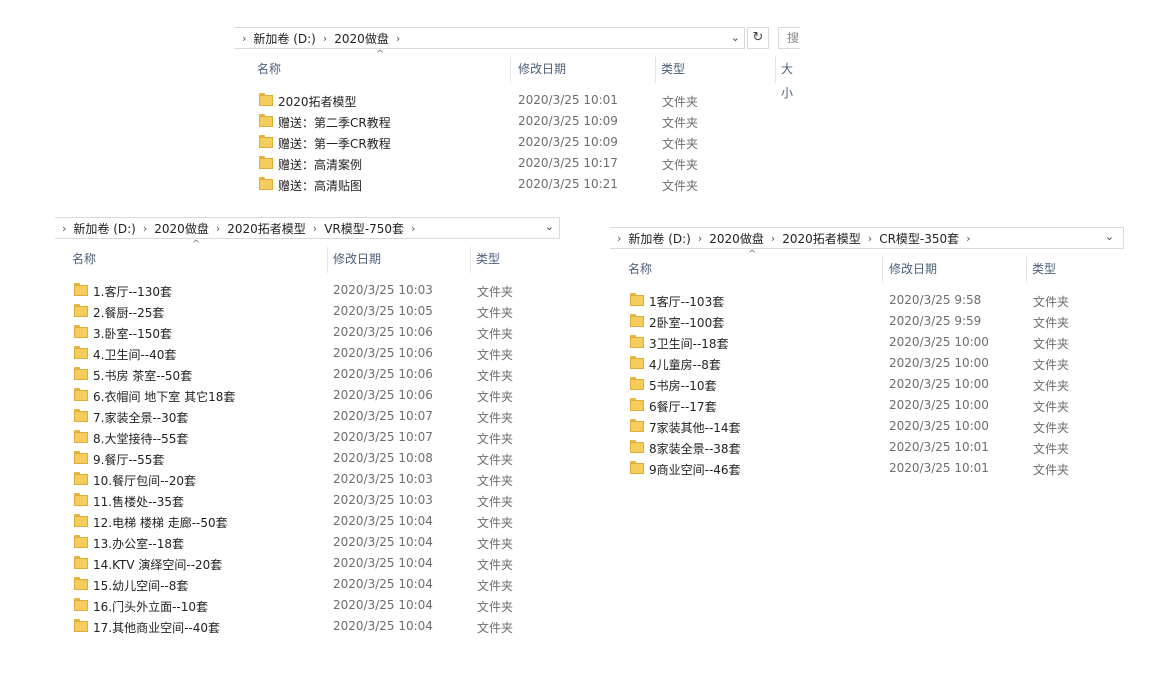 The height and width of the screenshot is (680, 1175). Describe the element at coordinates (867, 321) in the screenshot. I see `folder-row: 2卧室--100套 2020/3/25 9:59 文件夹` at that location.